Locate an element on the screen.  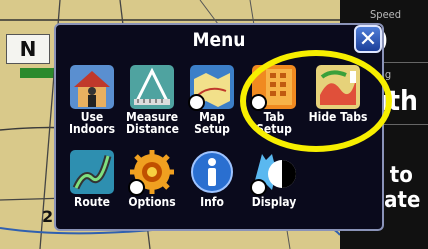
menu-item-measure-distance: Measure Distance is located at coordinates (152, 100).